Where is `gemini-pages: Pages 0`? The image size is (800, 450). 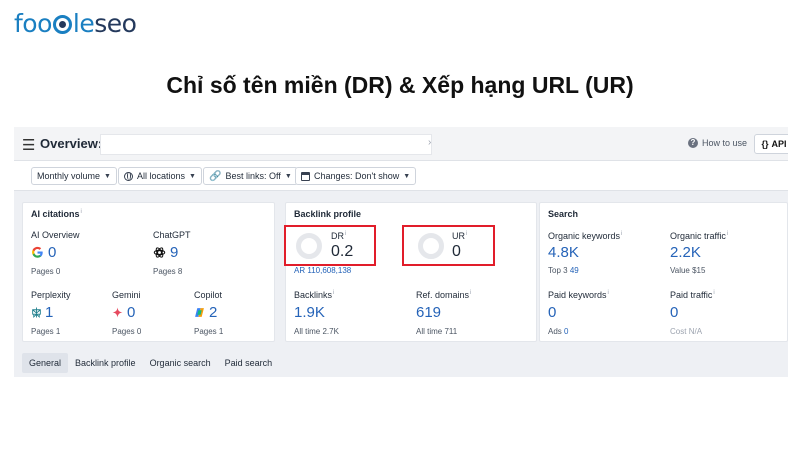 gemini-pages: Pages 0 is located at coordinates (127, 331).